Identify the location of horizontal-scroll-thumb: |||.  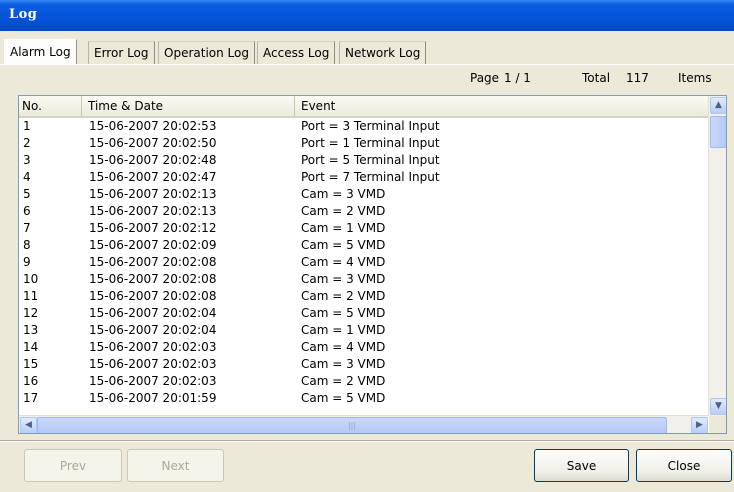
(352, 425).